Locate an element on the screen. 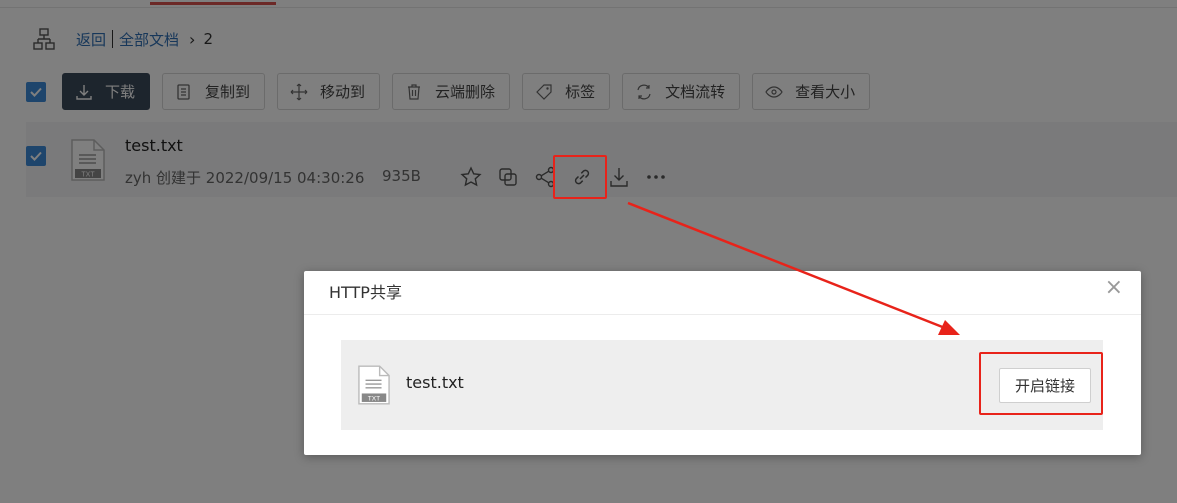  dialog-title: HTTP共享 is located at coordinates (365, 292).